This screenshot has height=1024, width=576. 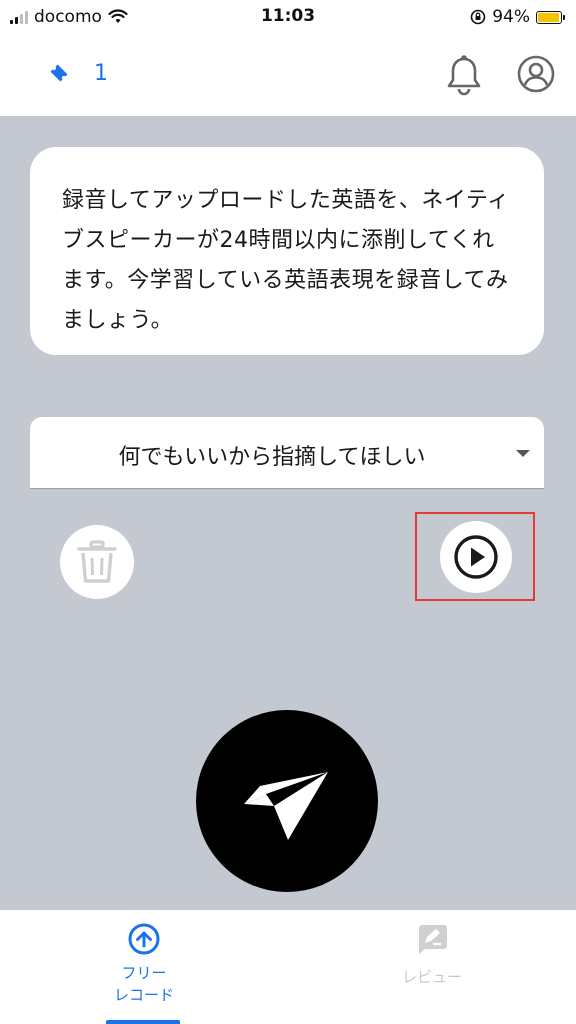 I want to click on profile-icon, so click(x=536, y=74).